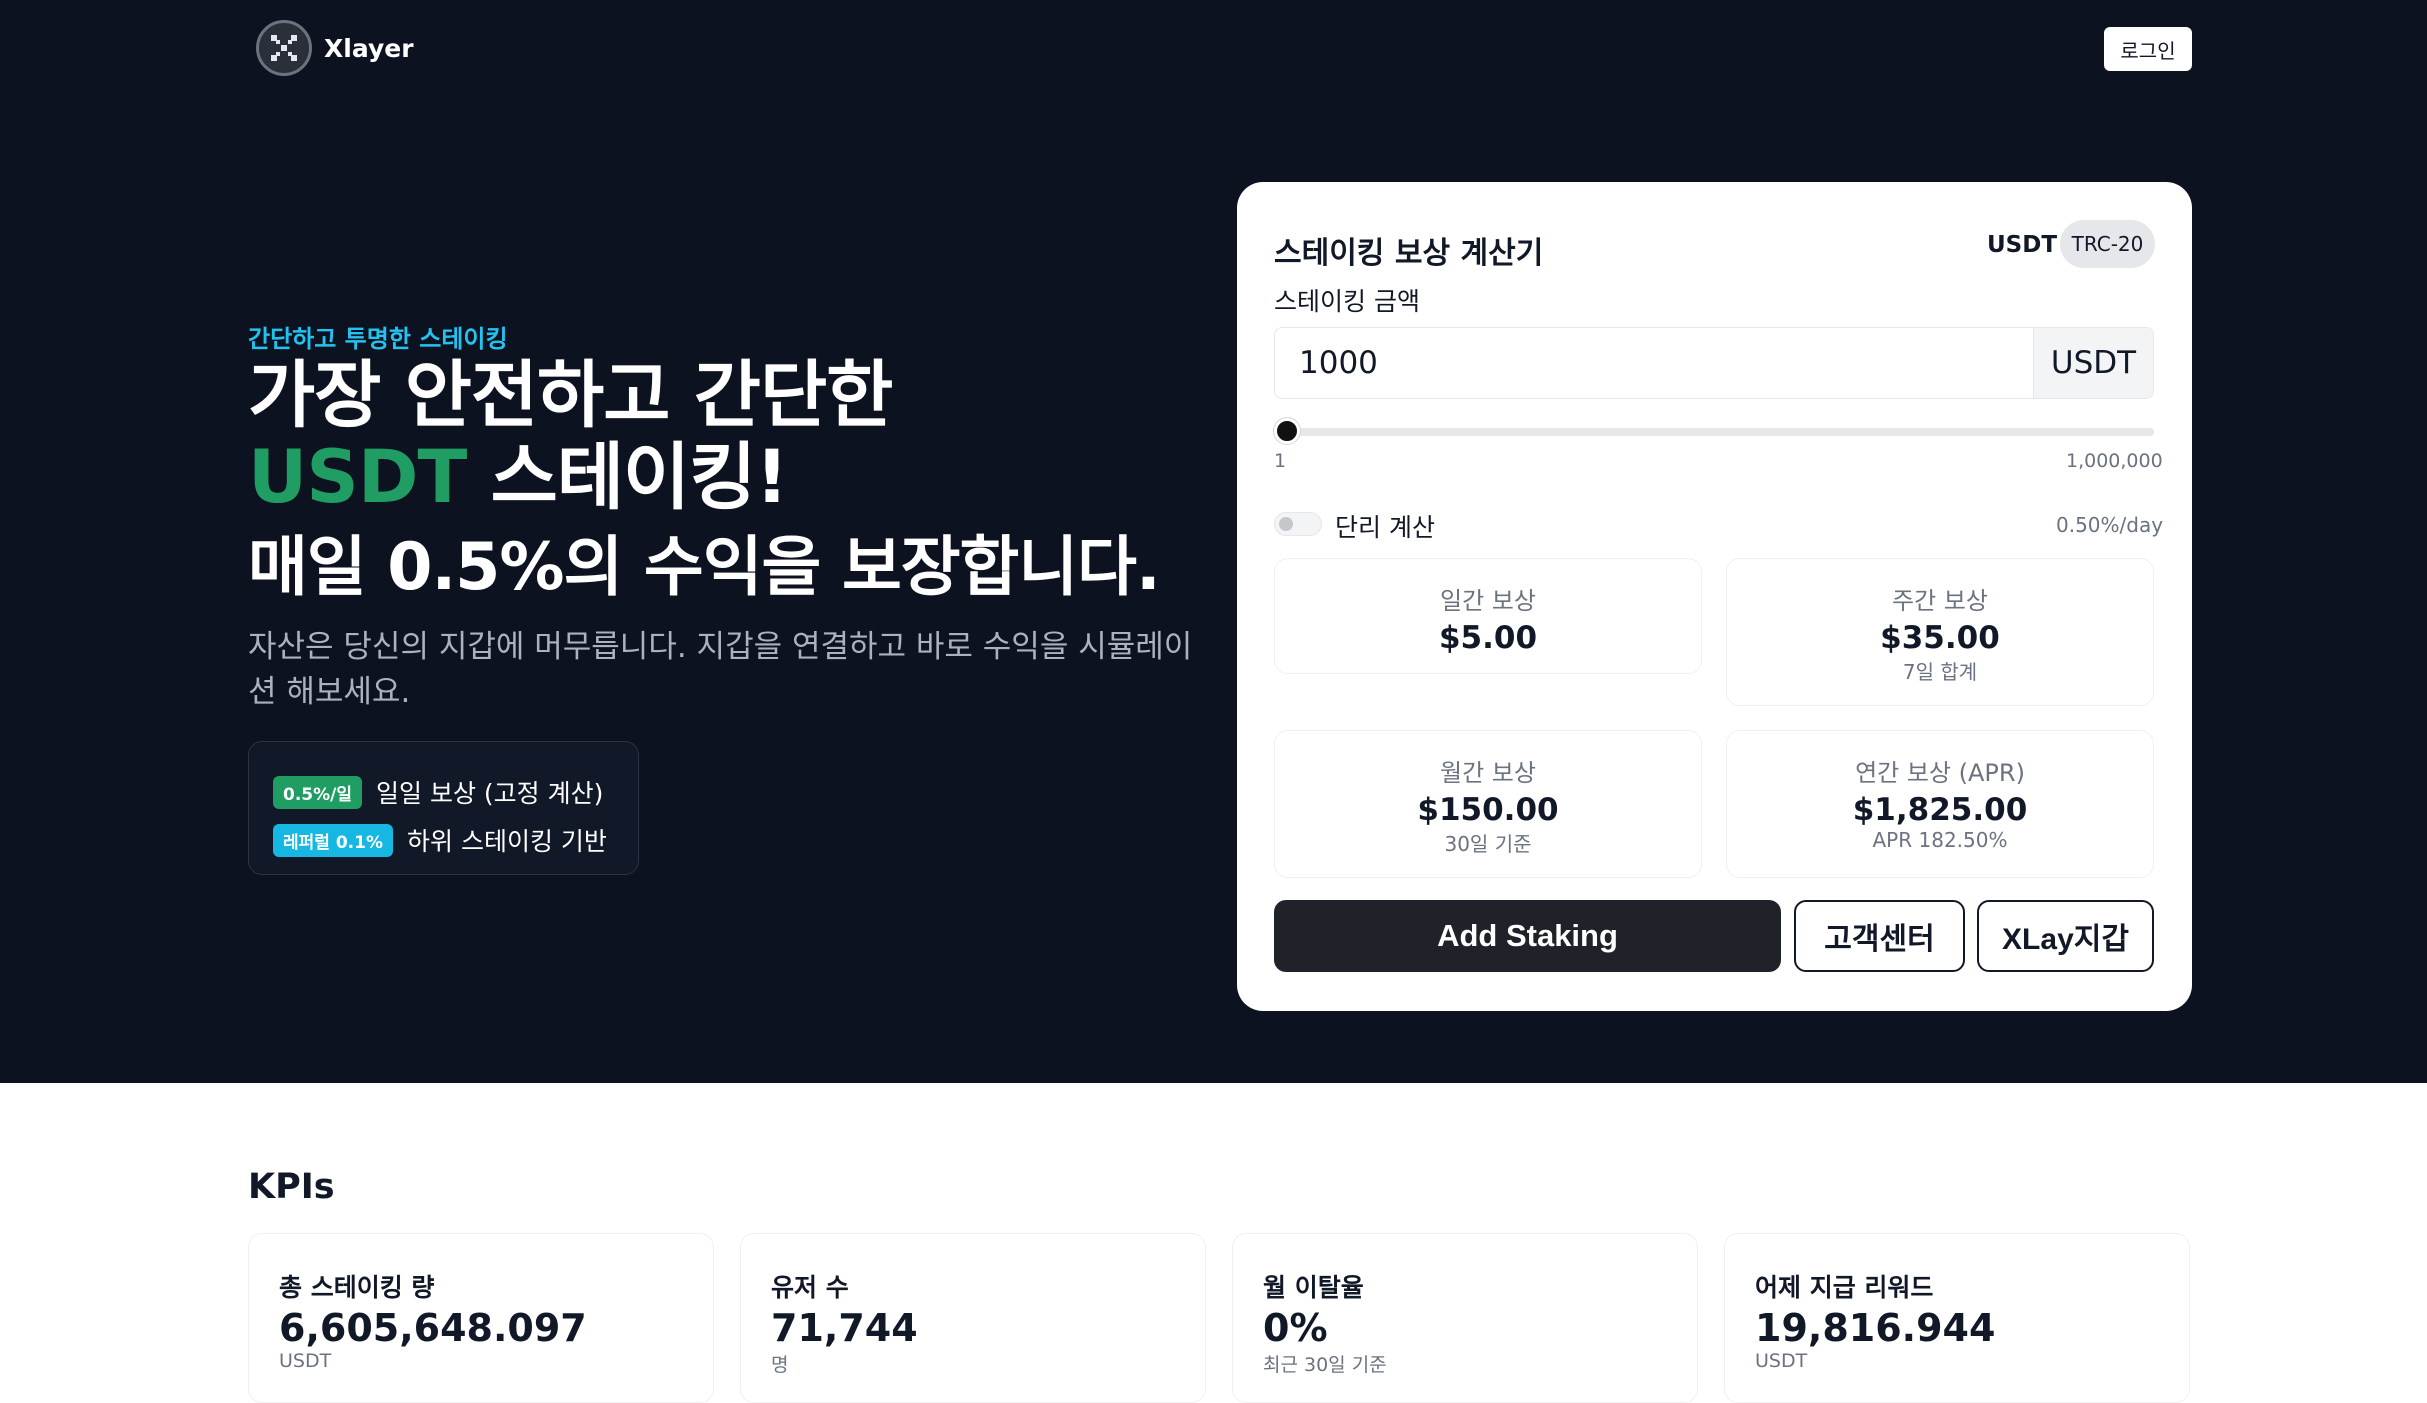  What do you see at coordinates (1385, 527) in the screenshot?
I see `simple-interest-label: 단리 계산` at bounding box center [1385, 527].